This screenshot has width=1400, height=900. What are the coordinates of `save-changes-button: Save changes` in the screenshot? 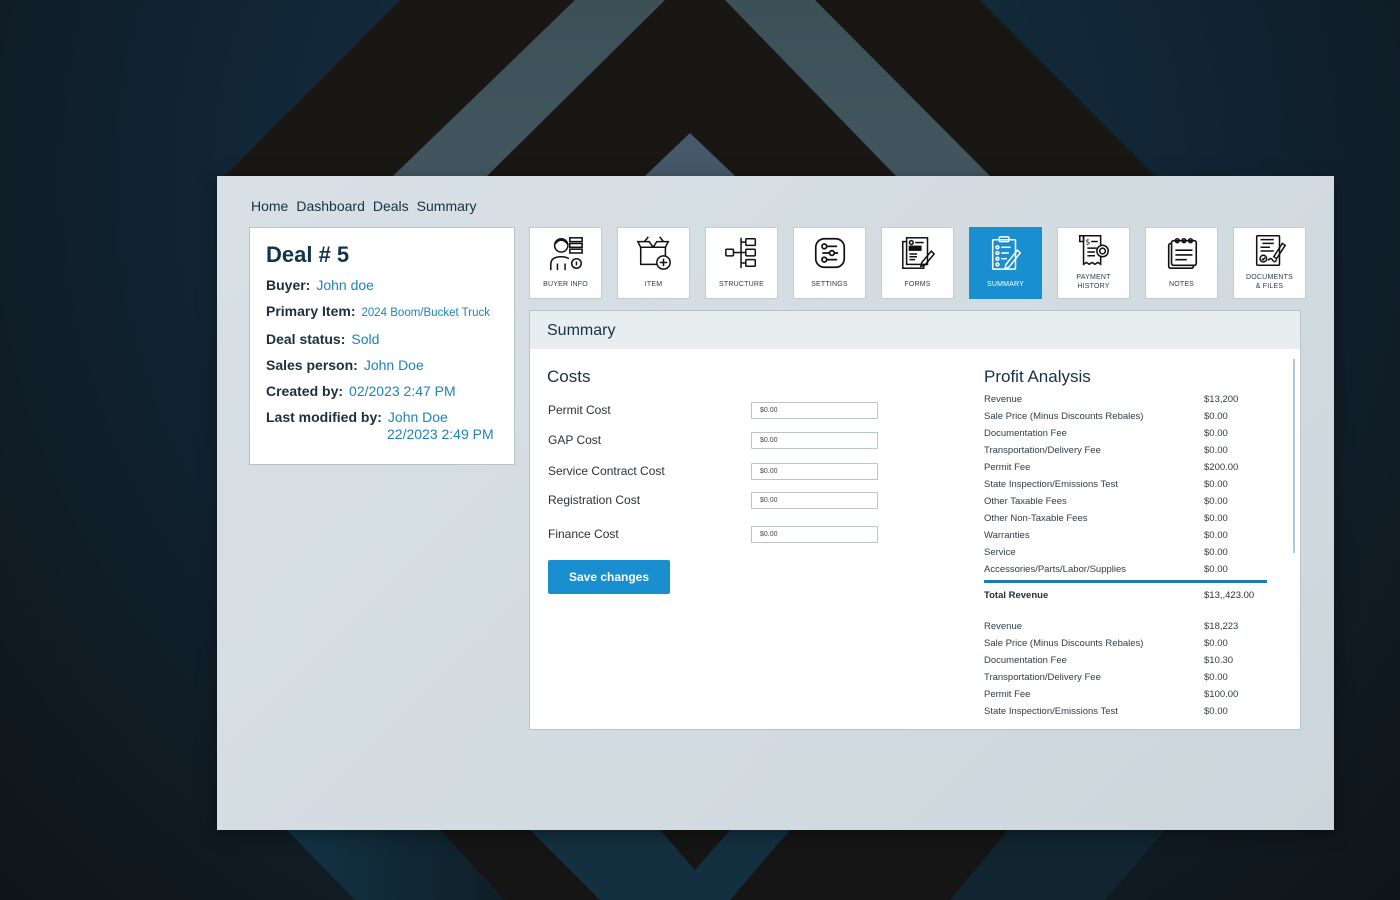 It's located at (609, 577).